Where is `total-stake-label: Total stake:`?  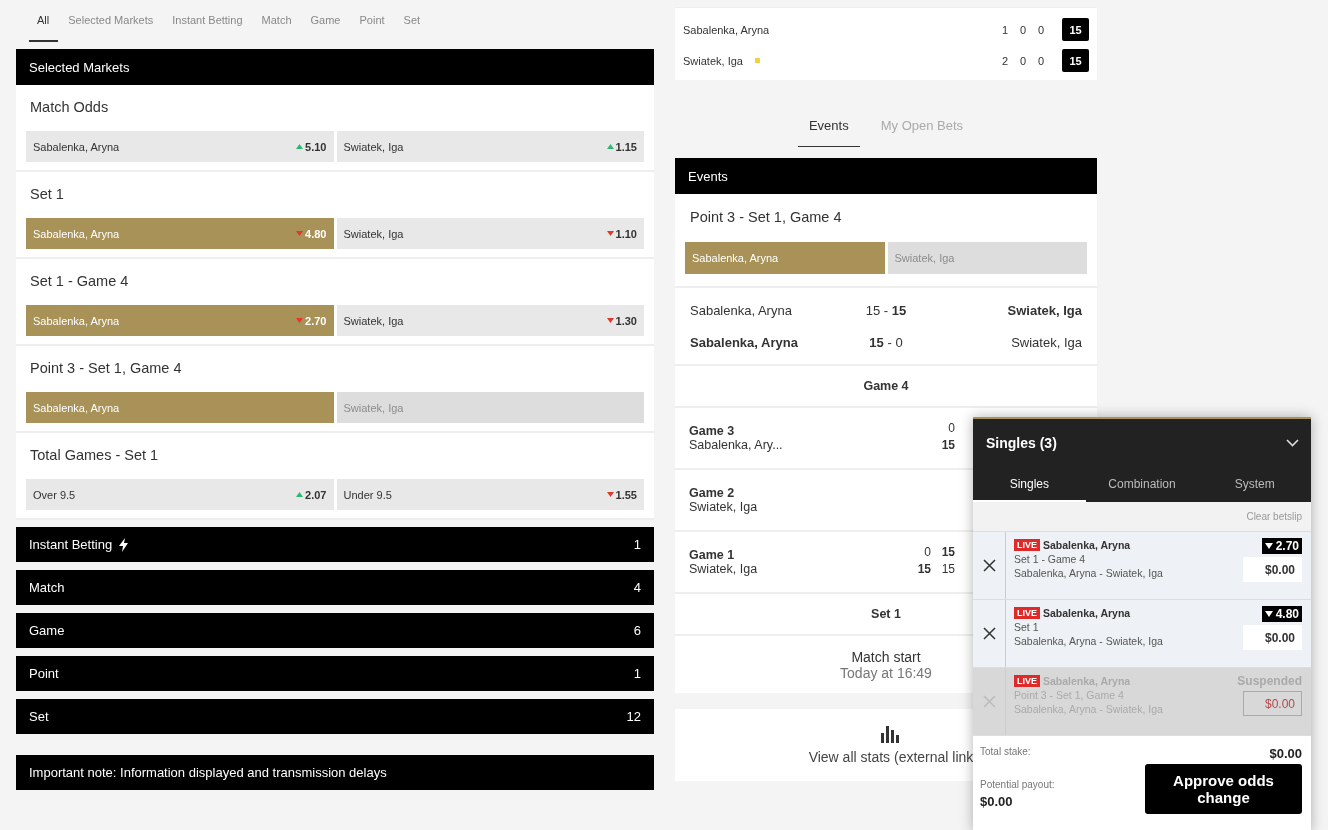 total-stake-label: Total stake: is located at coordinates (1006, 751).